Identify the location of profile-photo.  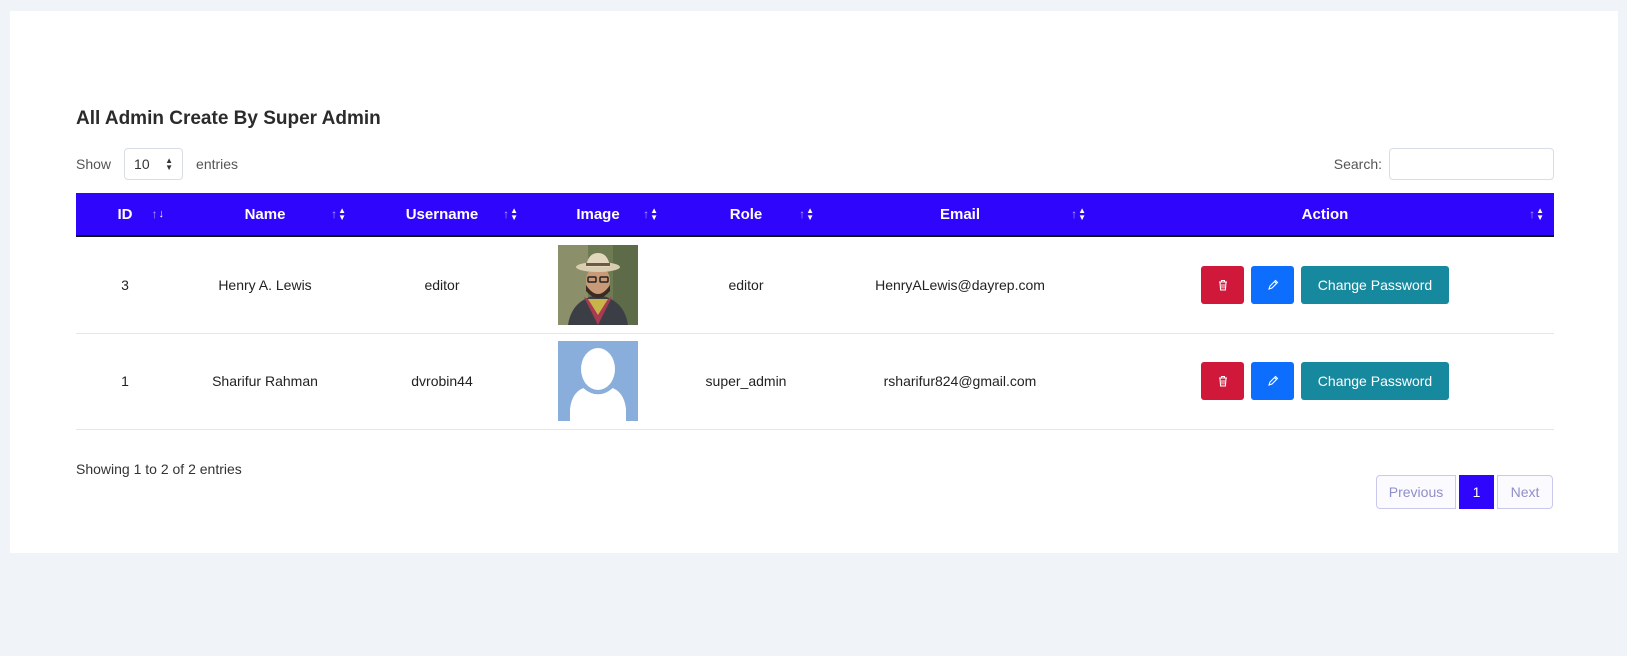
(598, 284).